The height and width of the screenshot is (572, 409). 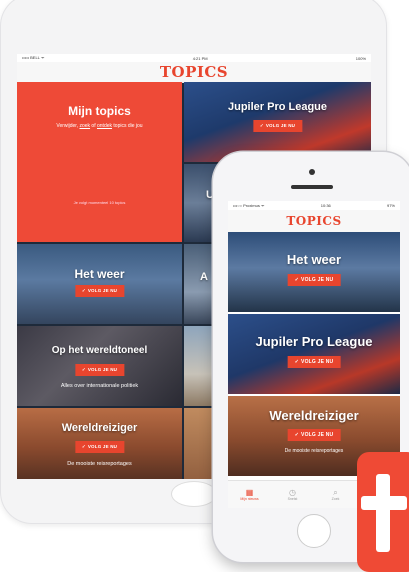 I want to click on tab-zoek: ⌕ Zoek, so click(x=335, y=494).